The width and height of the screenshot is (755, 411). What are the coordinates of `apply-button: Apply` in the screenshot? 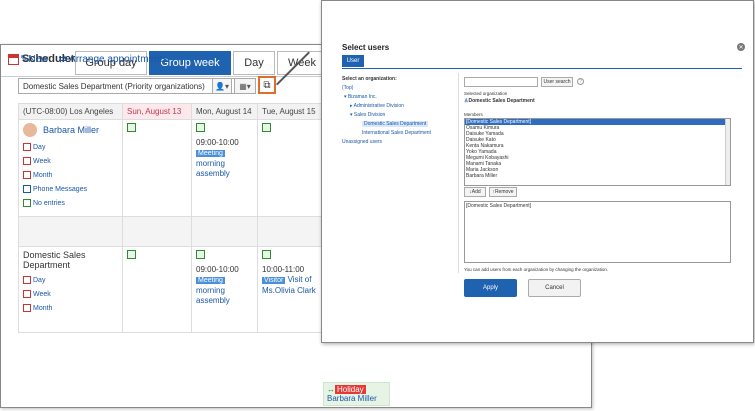 It's located at (490, 288).